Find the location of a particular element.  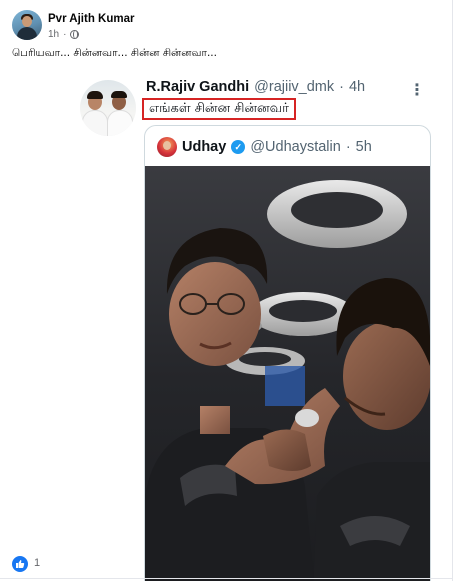

verified-badge-icon: ✓ is located at coordinates (238, 147).